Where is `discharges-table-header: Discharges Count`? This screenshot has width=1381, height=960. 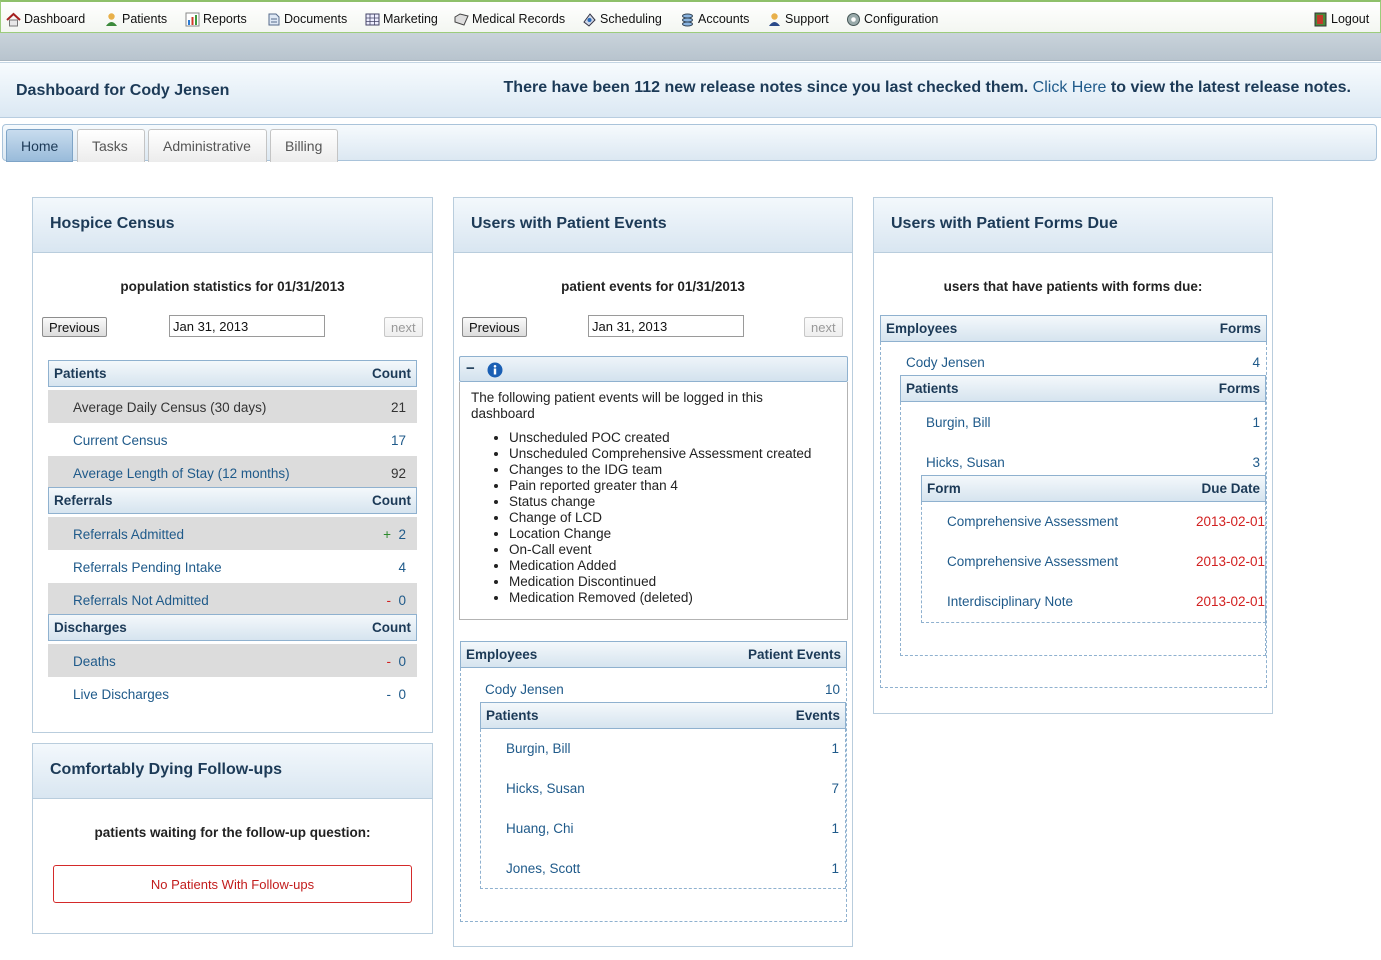 discharges-table-header: Discharges Count is located at coordinates (232, 627).